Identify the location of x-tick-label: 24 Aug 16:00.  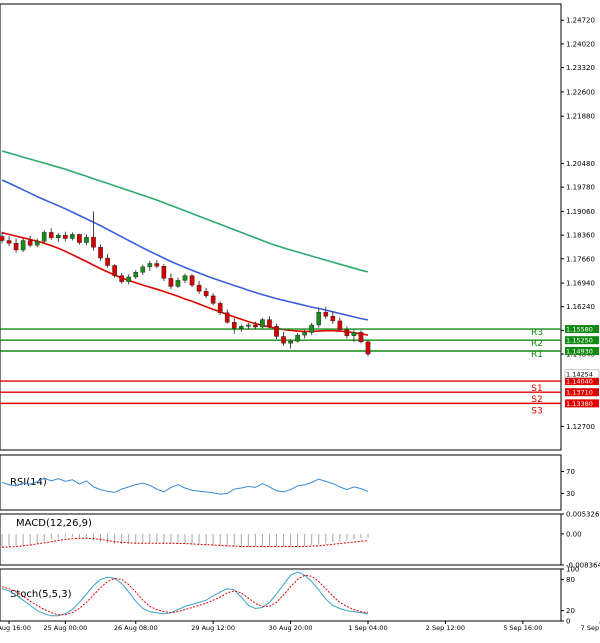
(15, 628).